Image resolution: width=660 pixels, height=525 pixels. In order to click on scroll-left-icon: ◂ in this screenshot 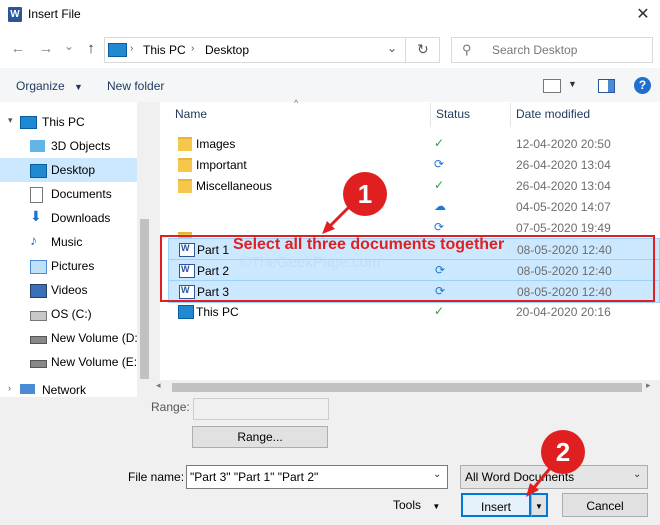, I will do `click(158, 385)`.